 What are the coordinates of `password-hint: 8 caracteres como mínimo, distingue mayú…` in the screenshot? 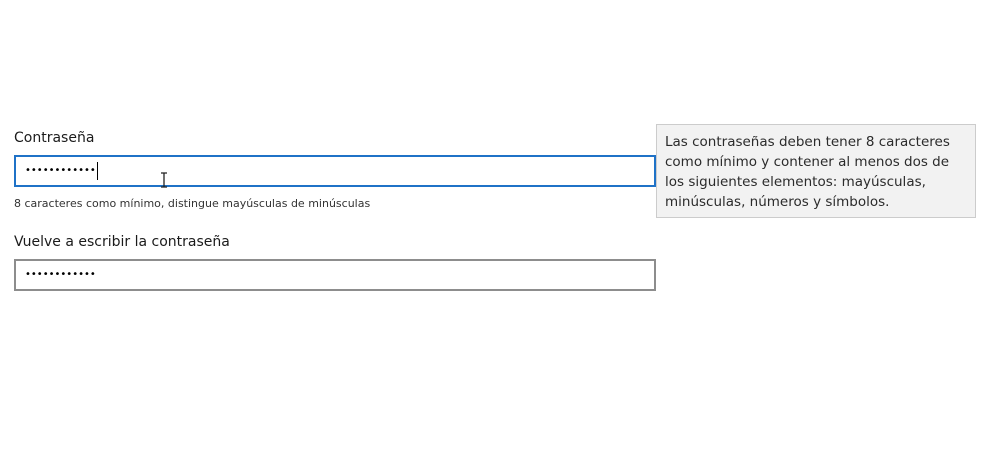 It's located at (192, 203).